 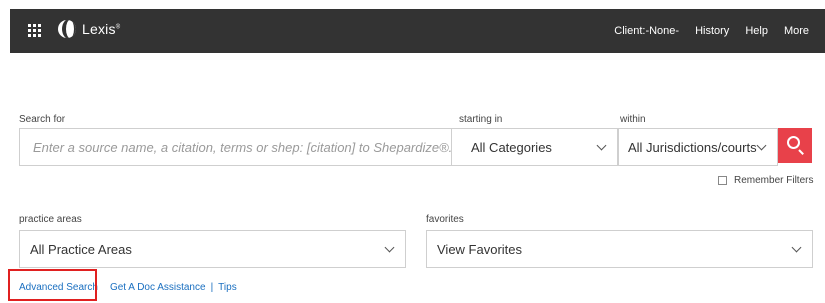 What do you see at coordinates (34, 30) in the screenshot?
I see `app-grid-icon` at bounding box center [34, 30].